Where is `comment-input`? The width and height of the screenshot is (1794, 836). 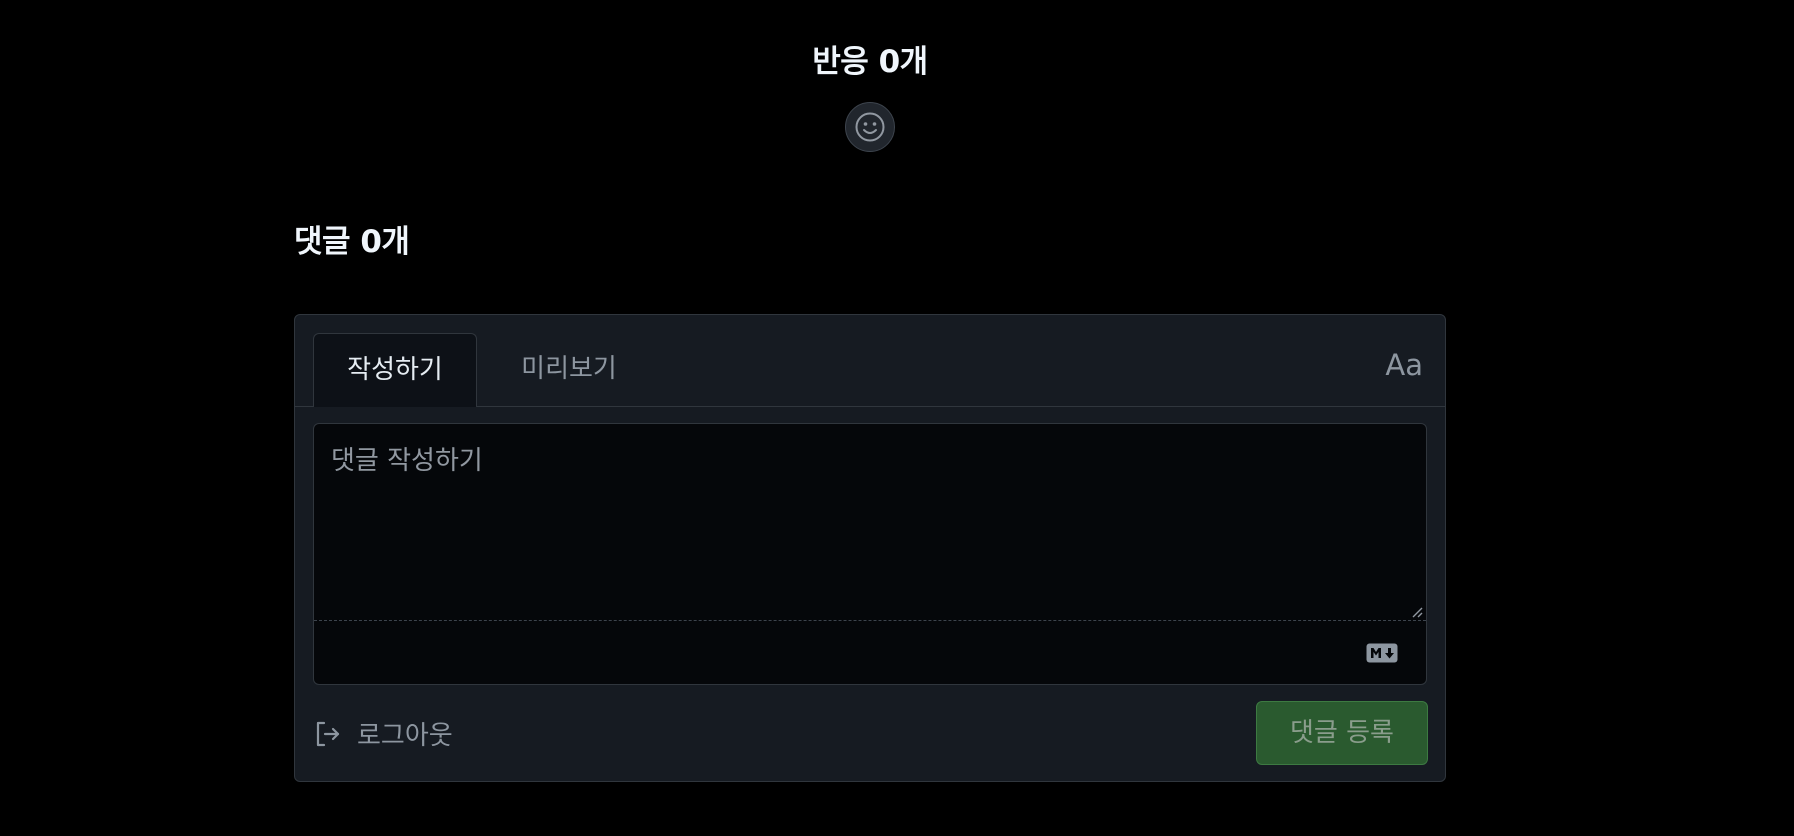
comment-input is located at coordinates (870, 522).